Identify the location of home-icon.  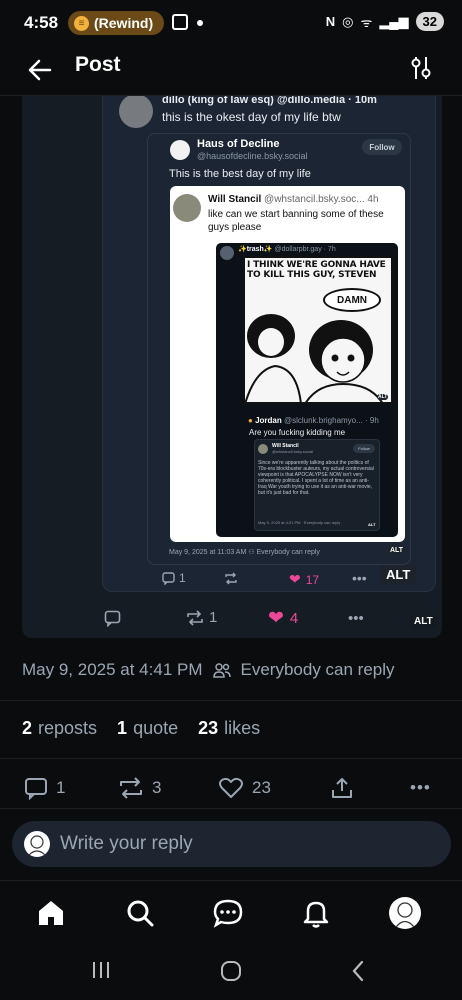
(51, 913).